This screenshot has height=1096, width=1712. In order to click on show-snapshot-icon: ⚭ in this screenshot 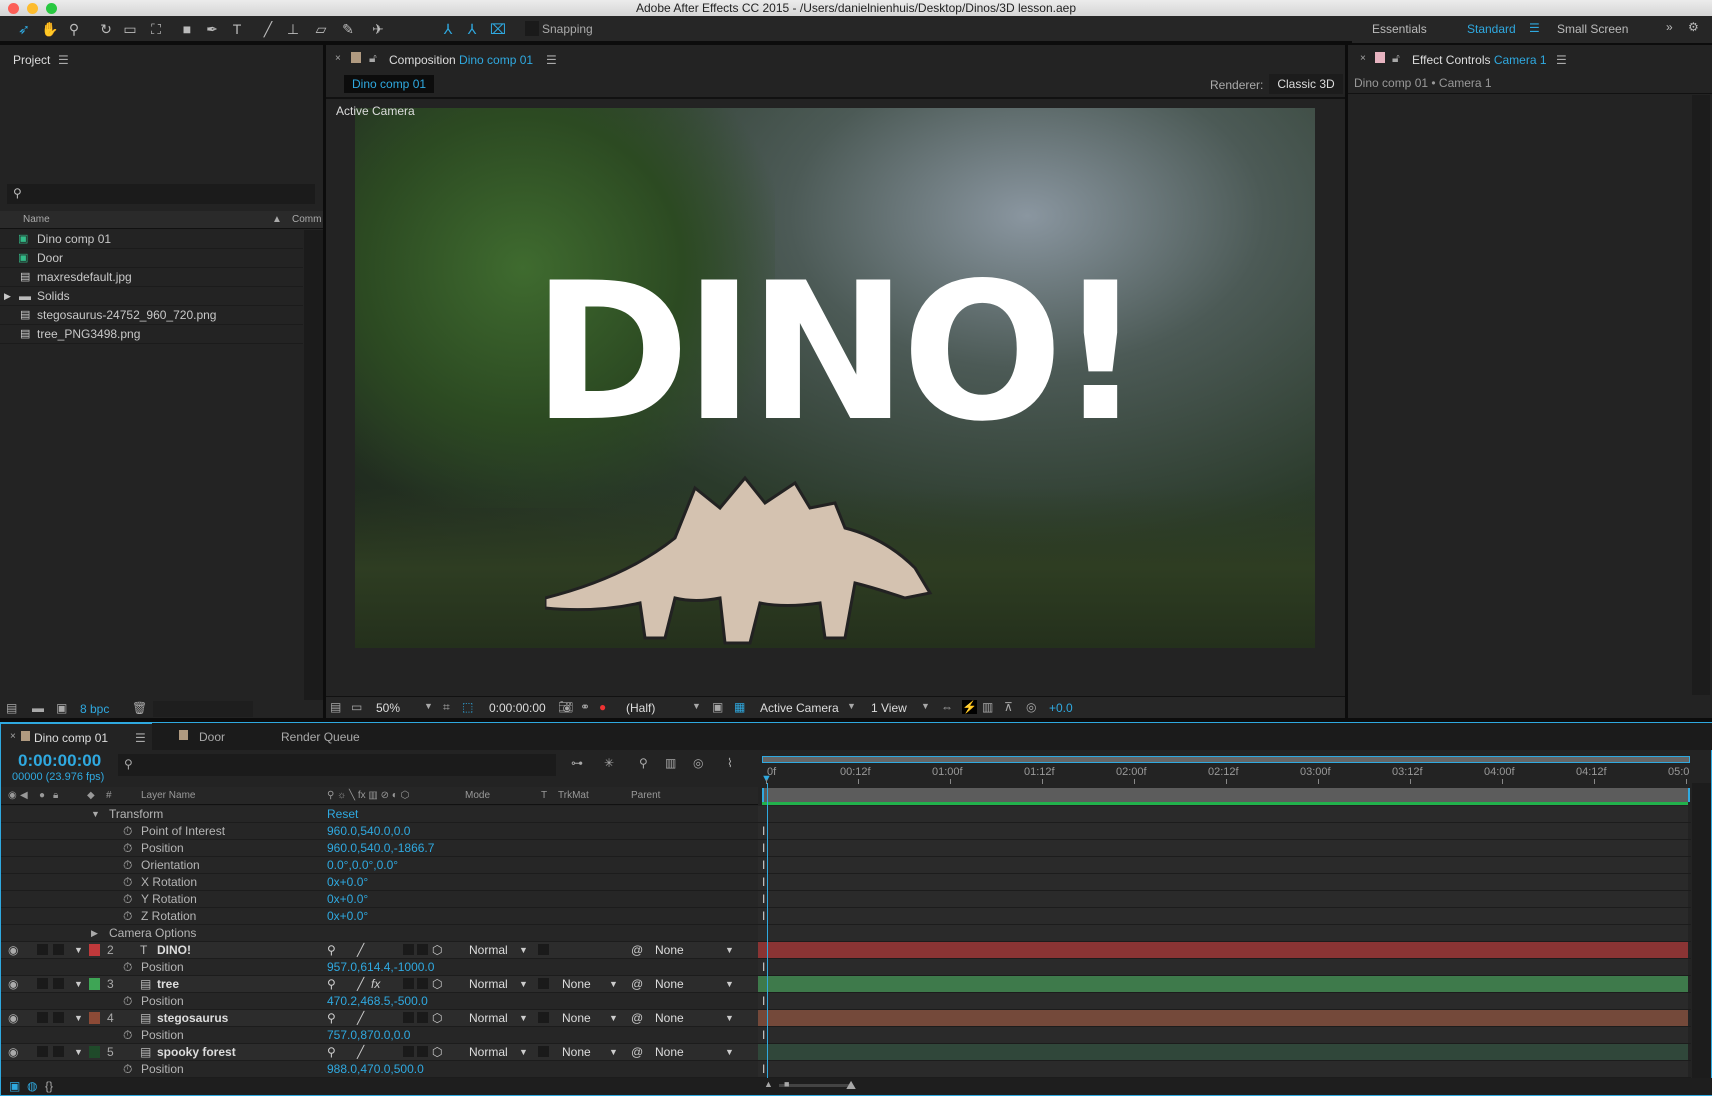, I will do `click(585, 707)`.